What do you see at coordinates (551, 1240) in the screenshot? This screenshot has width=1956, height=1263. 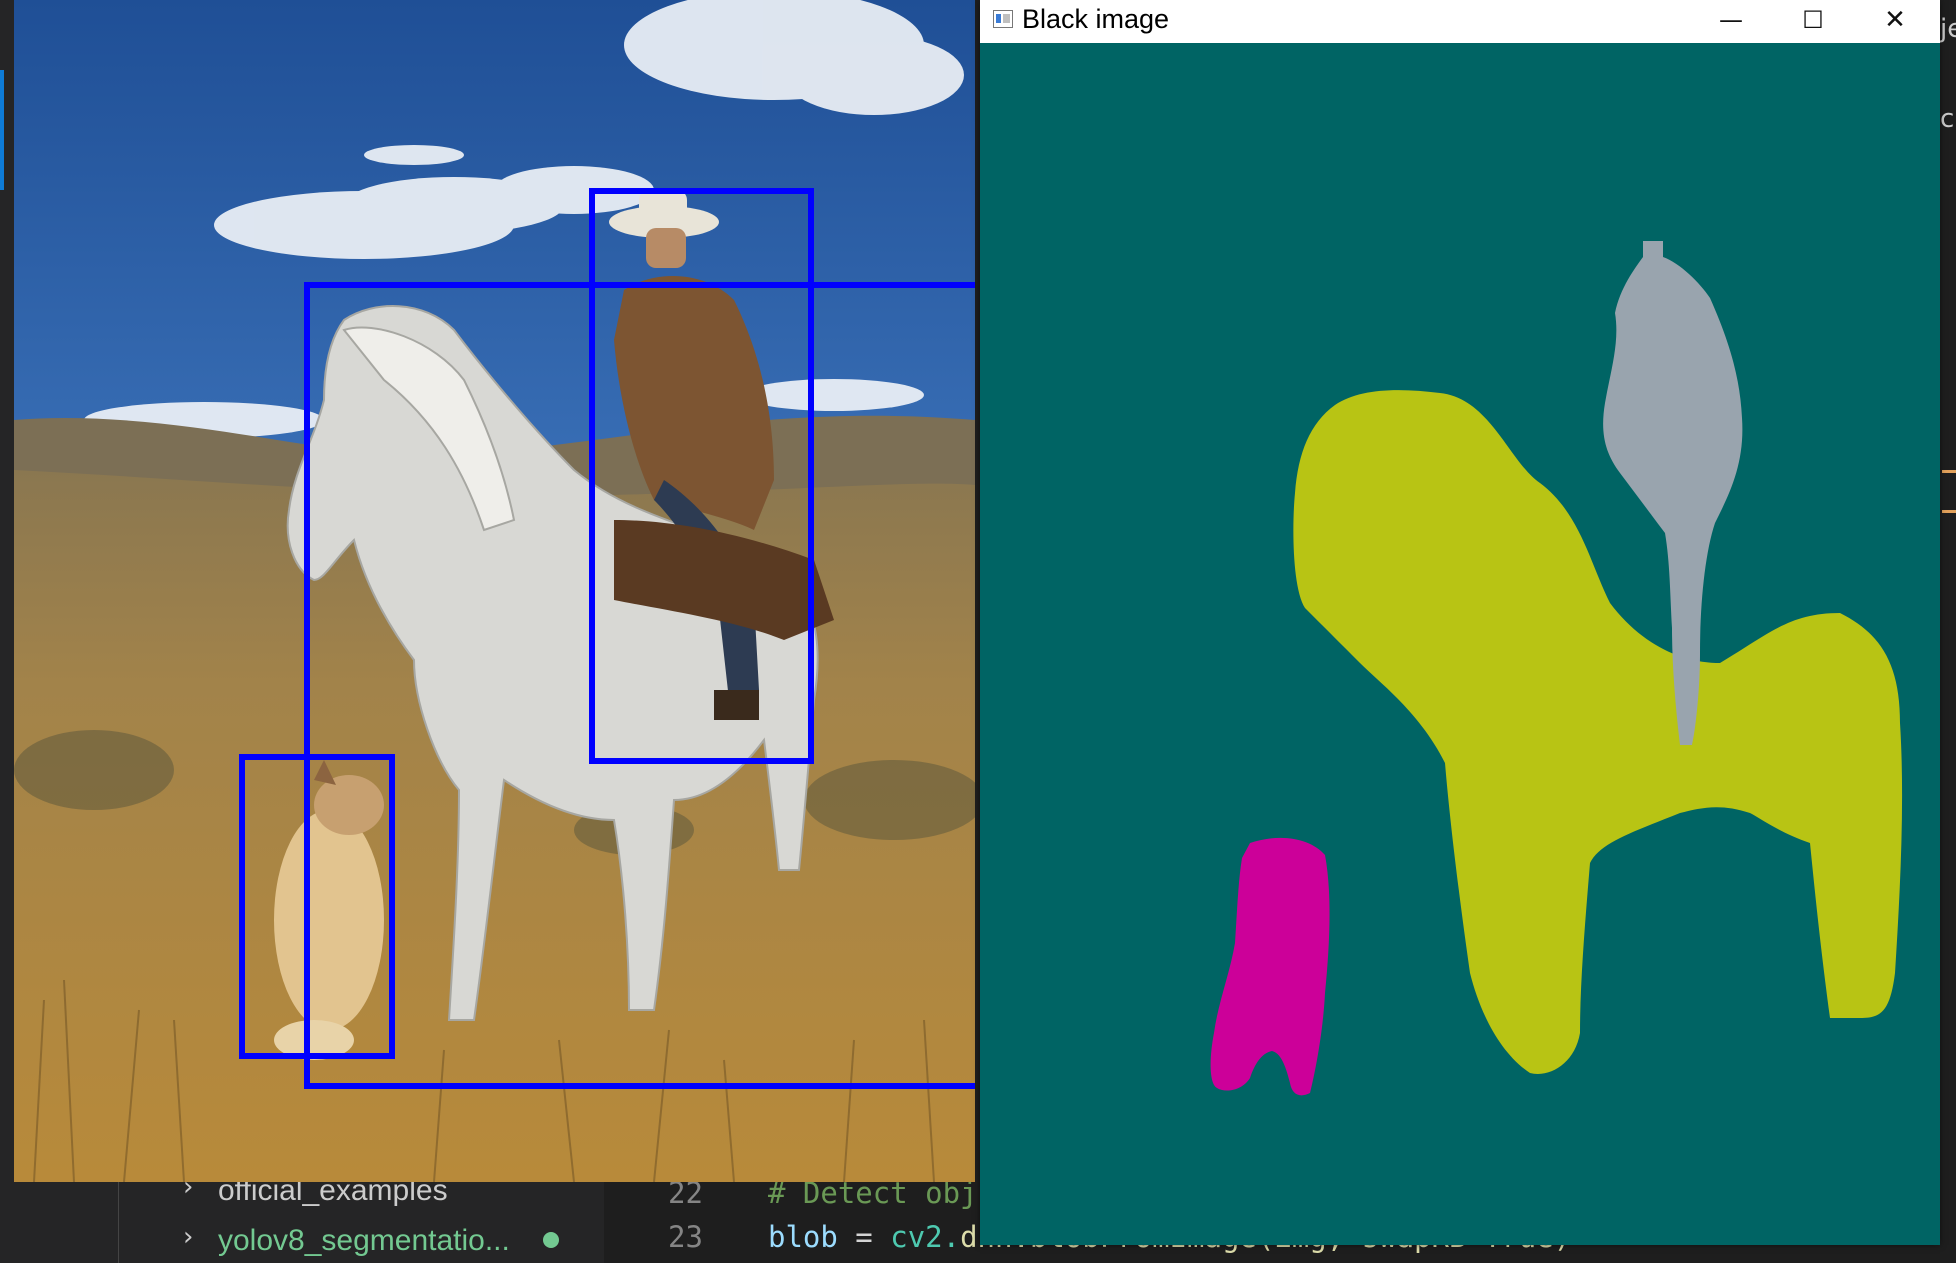 I see `modified-indicator` at bounding box center [551, 1240].